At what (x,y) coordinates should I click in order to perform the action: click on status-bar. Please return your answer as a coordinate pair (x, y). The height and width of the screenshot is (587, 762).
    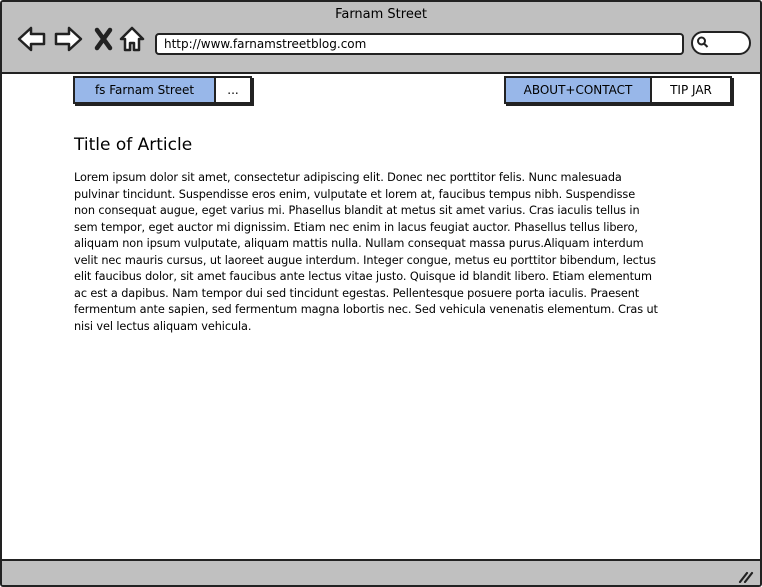
    Looking at the image, I should click on (381, 572).